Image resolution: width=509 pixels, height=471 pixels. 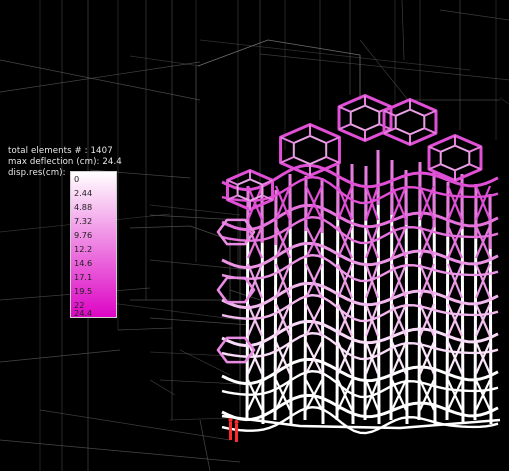 What do you see at coordinates (93, 249) in the screenshot?
I see `legend-row: 12.2` at bounding box center [93, 249].